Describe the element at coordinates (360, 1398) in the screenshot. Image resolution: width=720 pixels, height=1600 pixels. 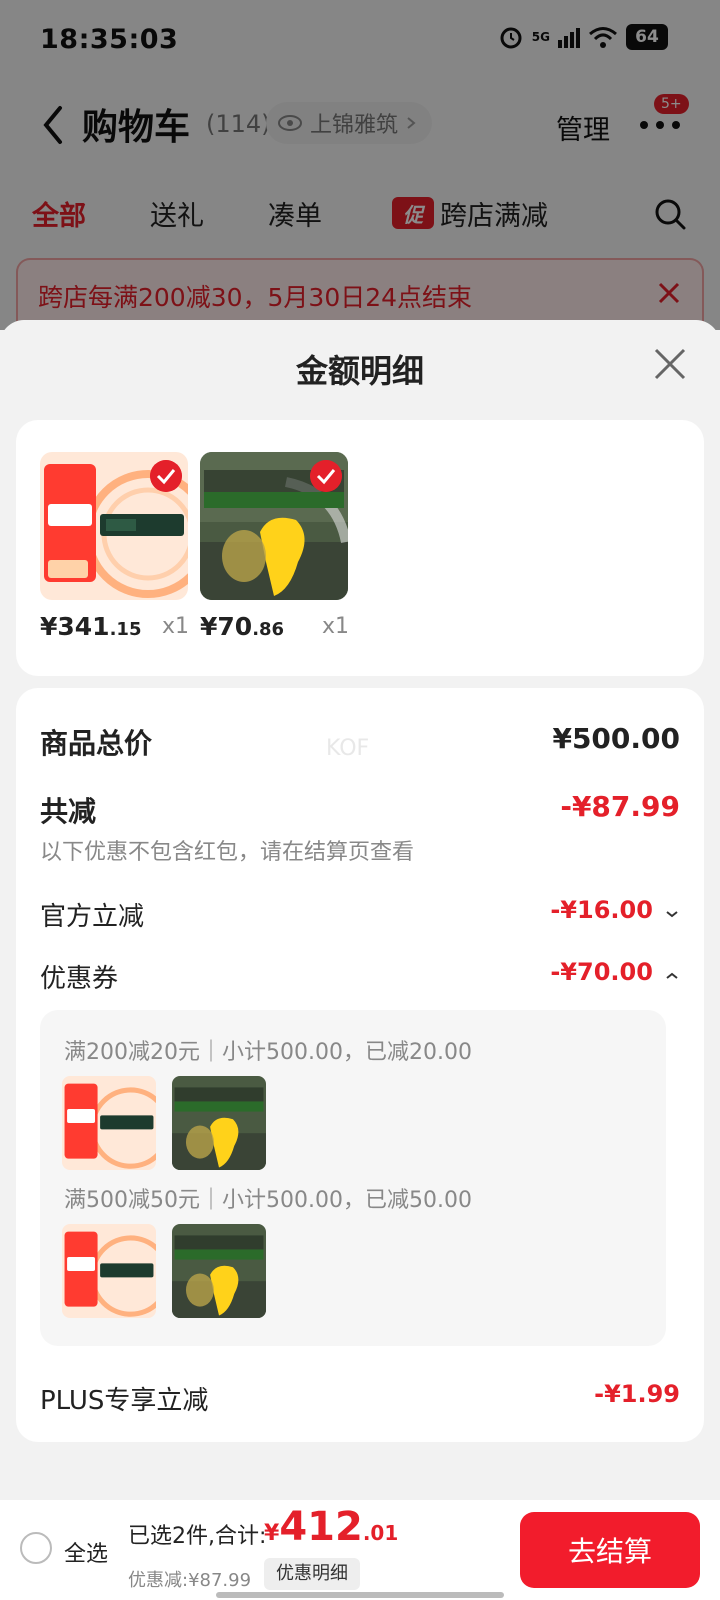
I see `plus-discount-row: PLUS专享立减 -¥1.99` at that location.